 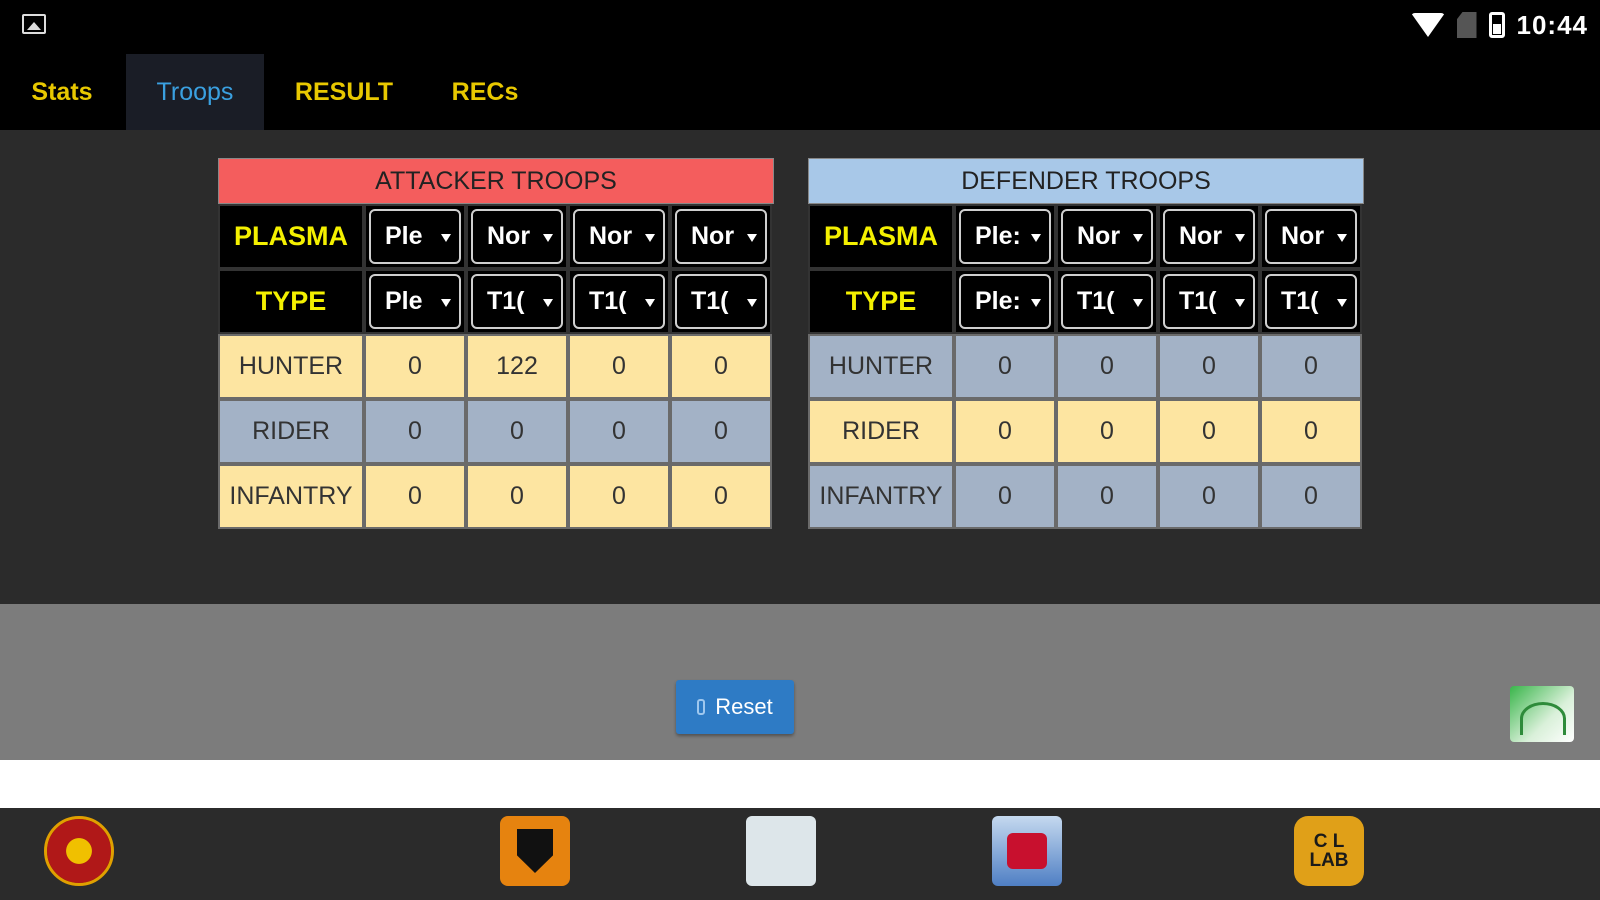 What do you see at coordinates (415, 301) in the screenshot?
I see `attacker-type-dropdown: Ple` at bounding box center [415, 301].